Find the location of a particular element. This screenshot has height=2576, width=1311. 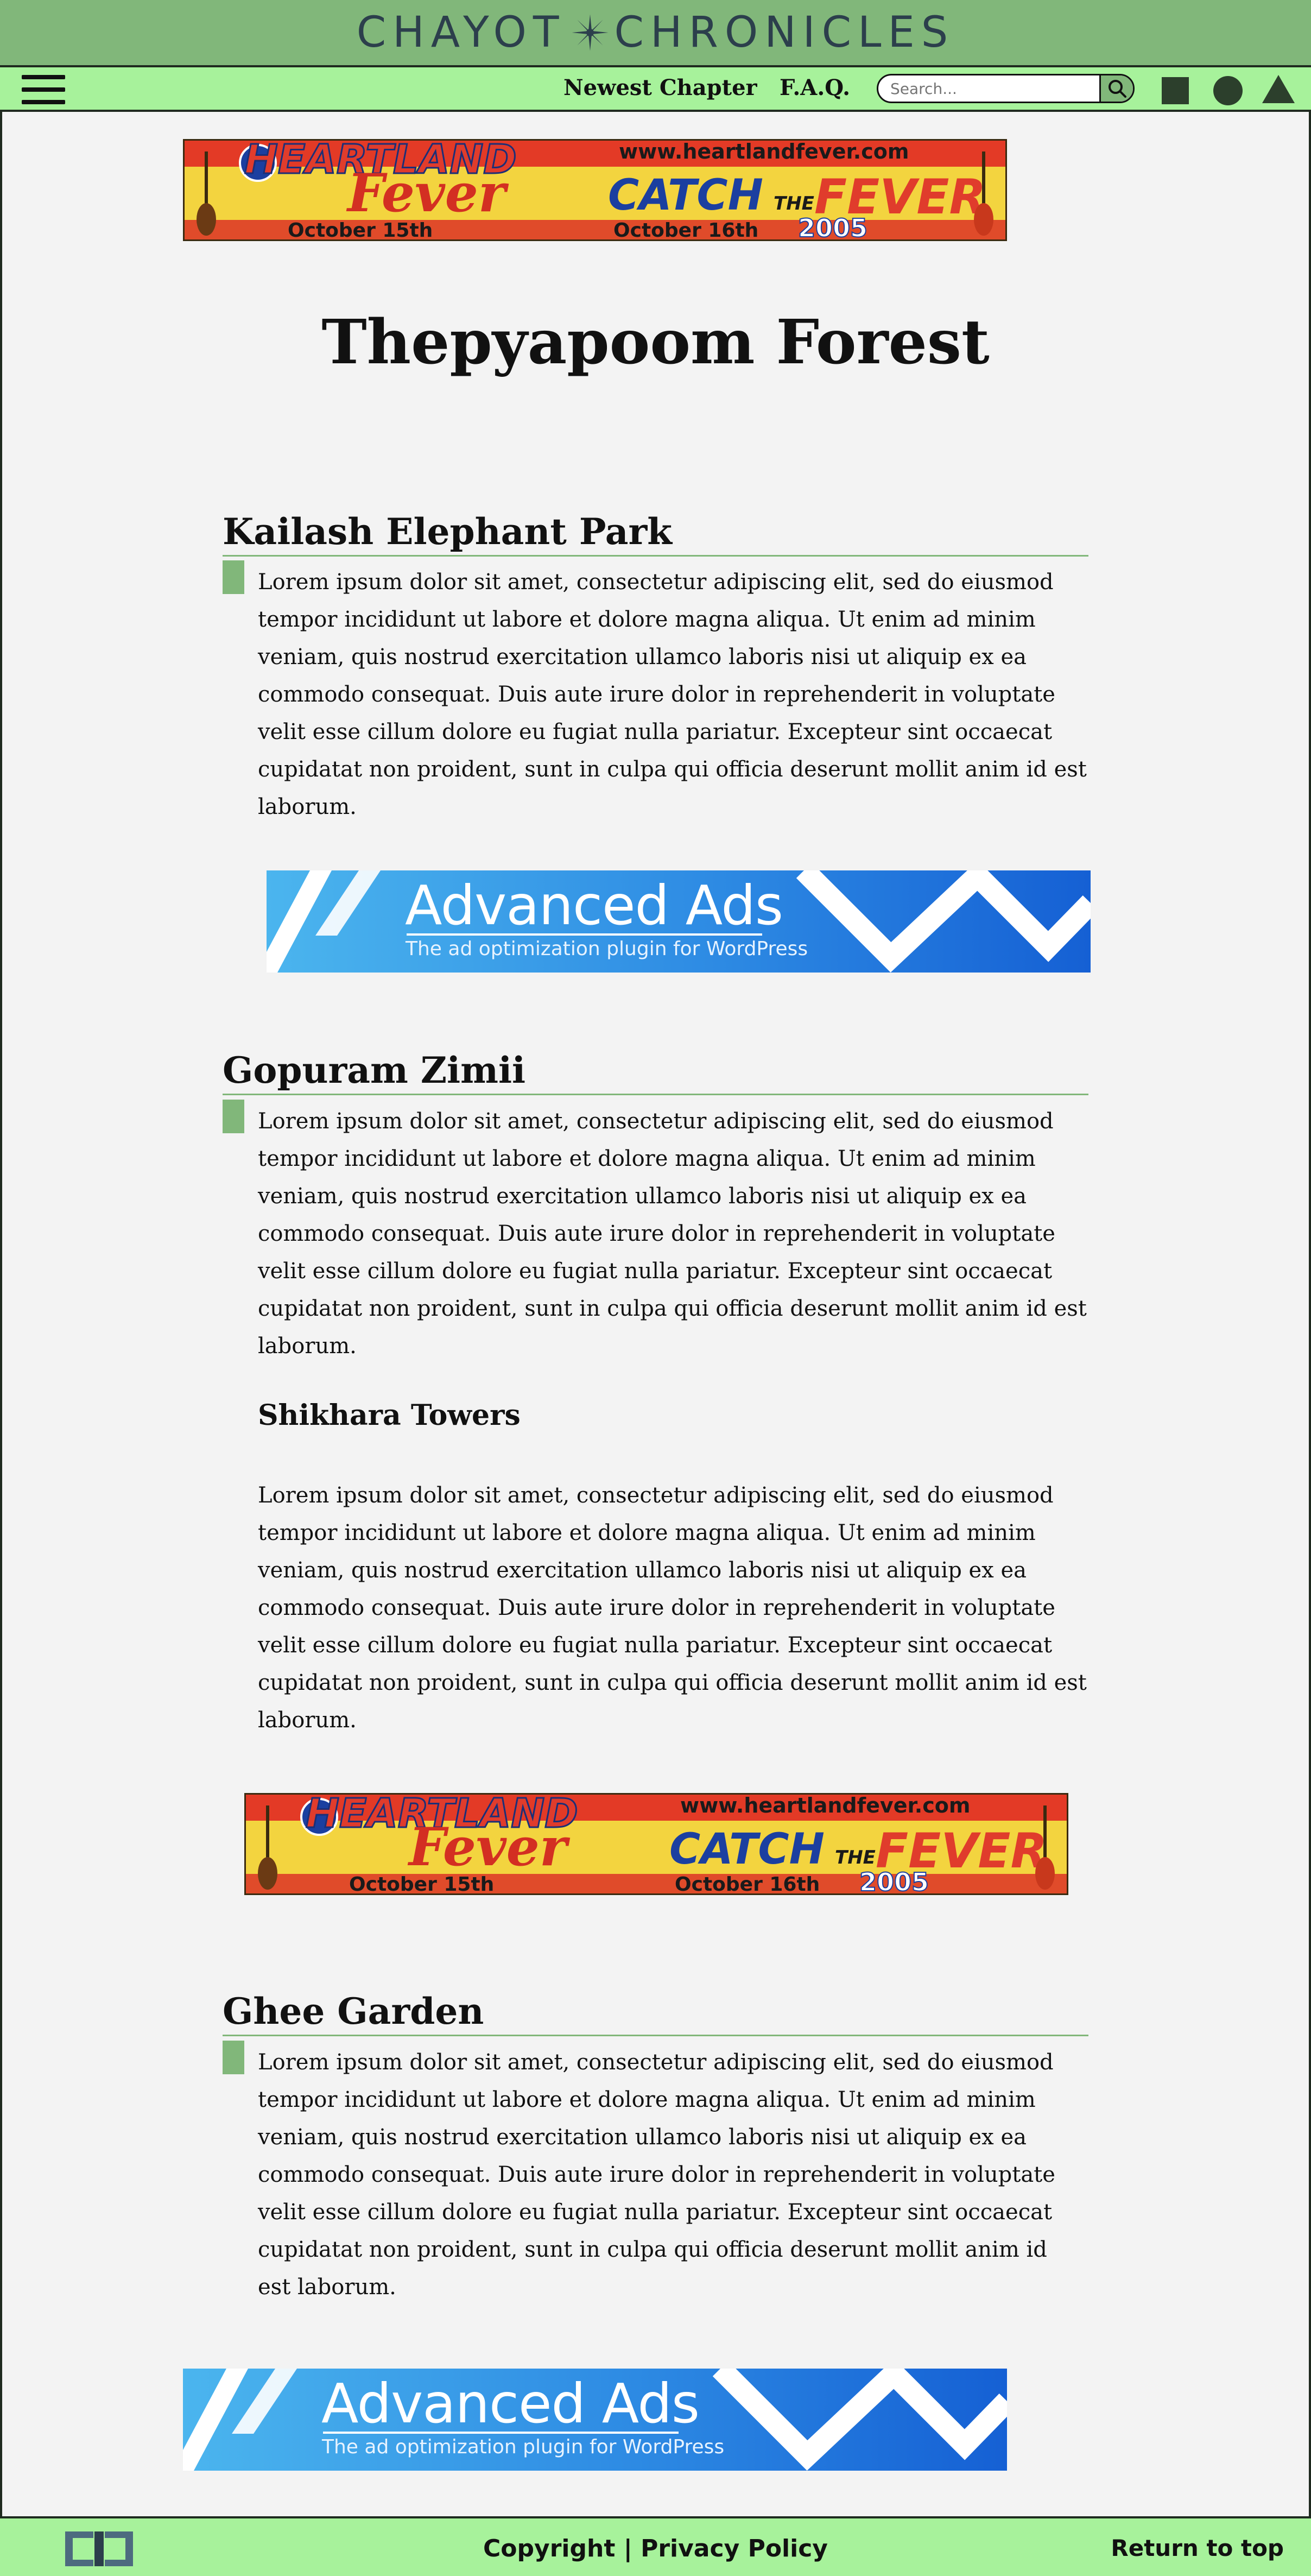

square-icon is located at coordinates (1175, 91).